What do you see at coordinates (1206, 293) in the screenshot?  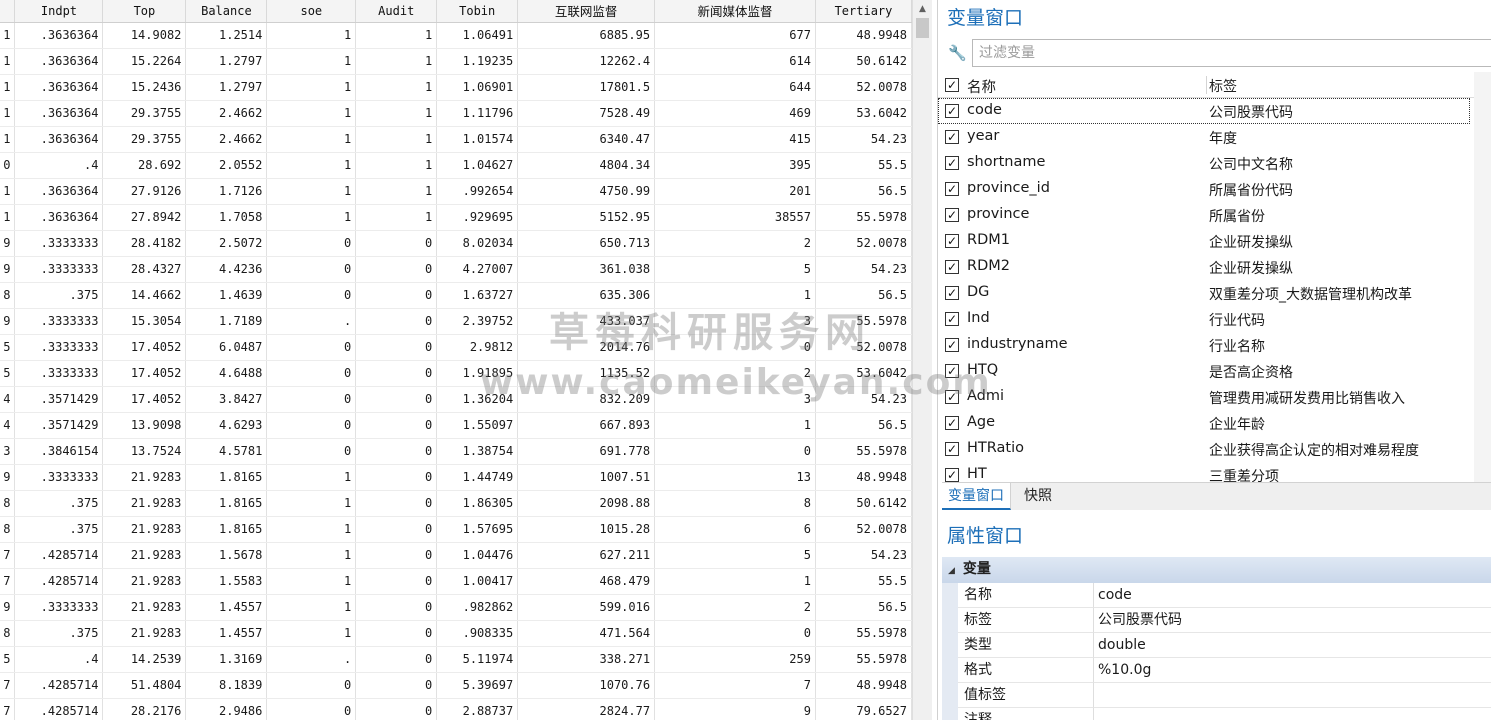 I see `variable-row: ✓ DG 双重差分项_大数据管理机构改革` at bounding box center [1206, 293].